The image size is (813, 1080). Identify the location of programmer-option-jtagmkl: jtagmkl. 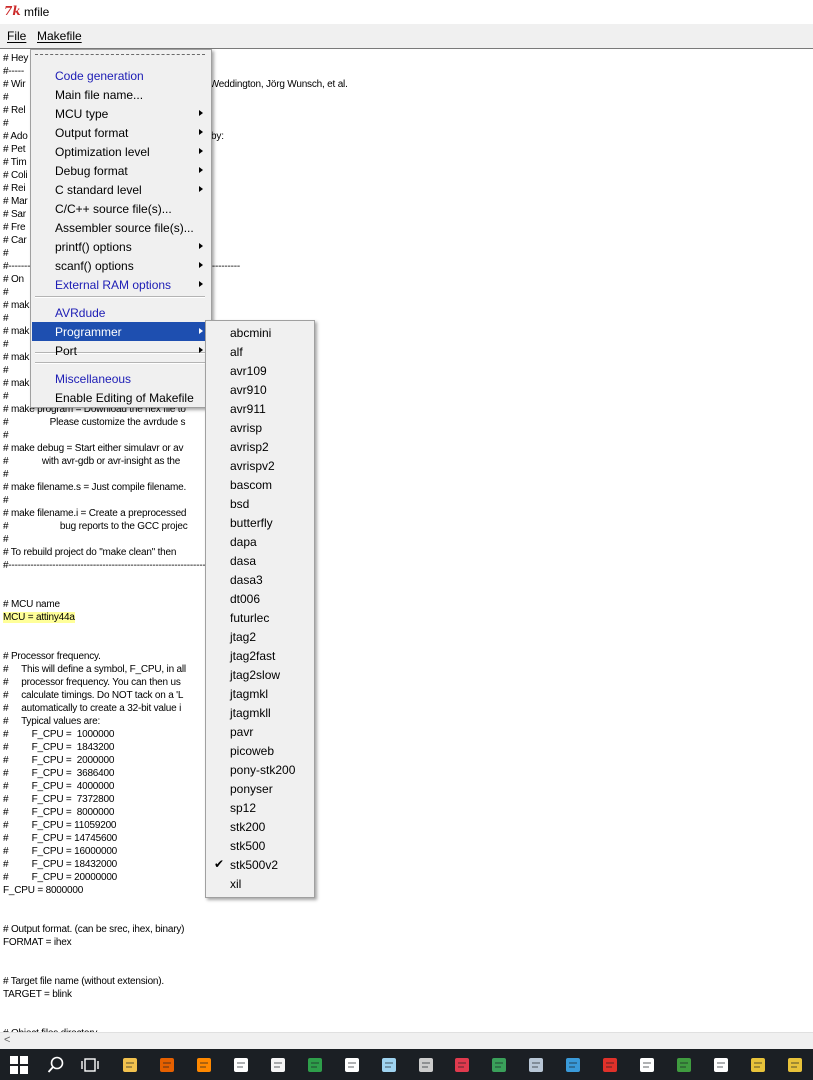
(260, 693).